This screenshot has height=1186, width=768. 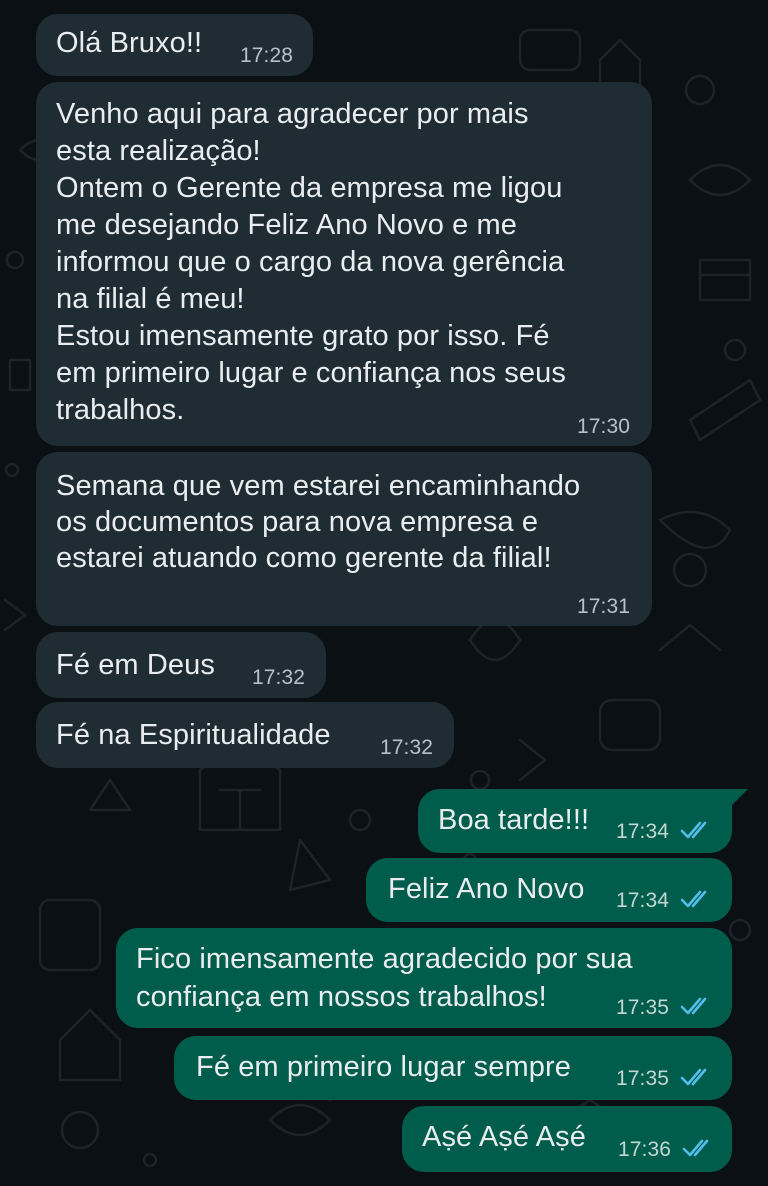 I want to click on message-text: Aṣé Aṣé Aṣé, so click(x=504, y=1137).